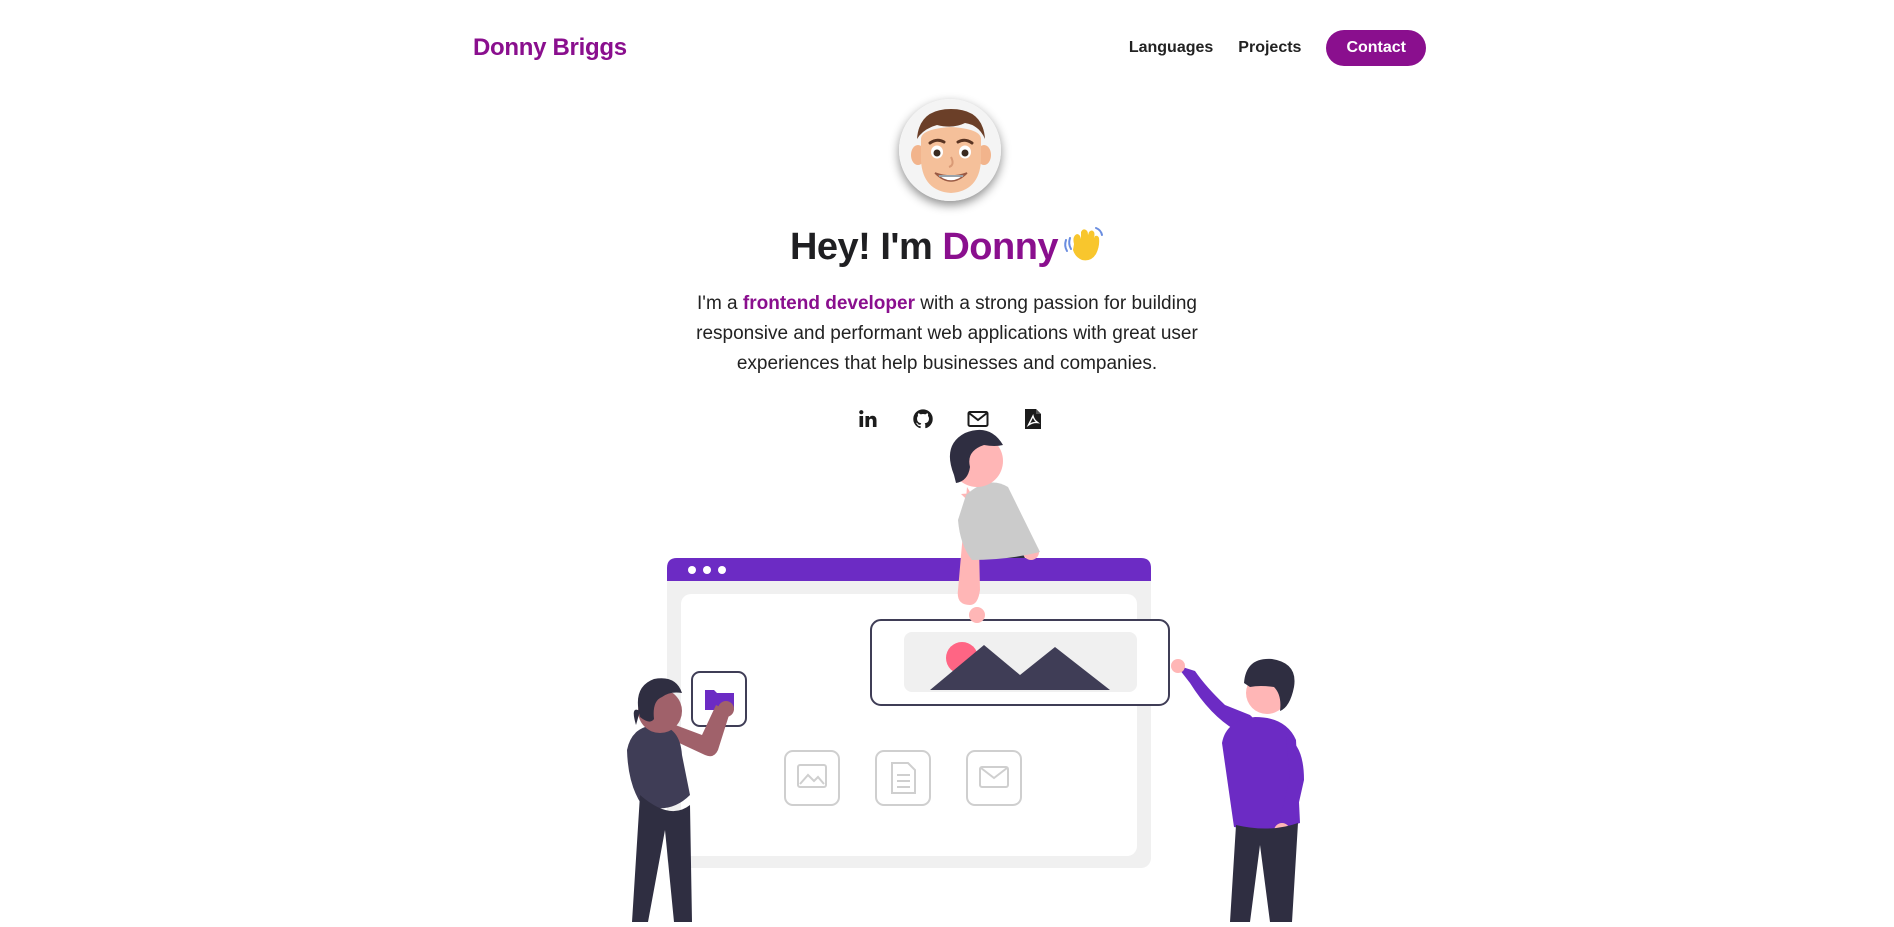 This screenshot has width=1894, height=927. I want to click on avatar, so click(950, 150).